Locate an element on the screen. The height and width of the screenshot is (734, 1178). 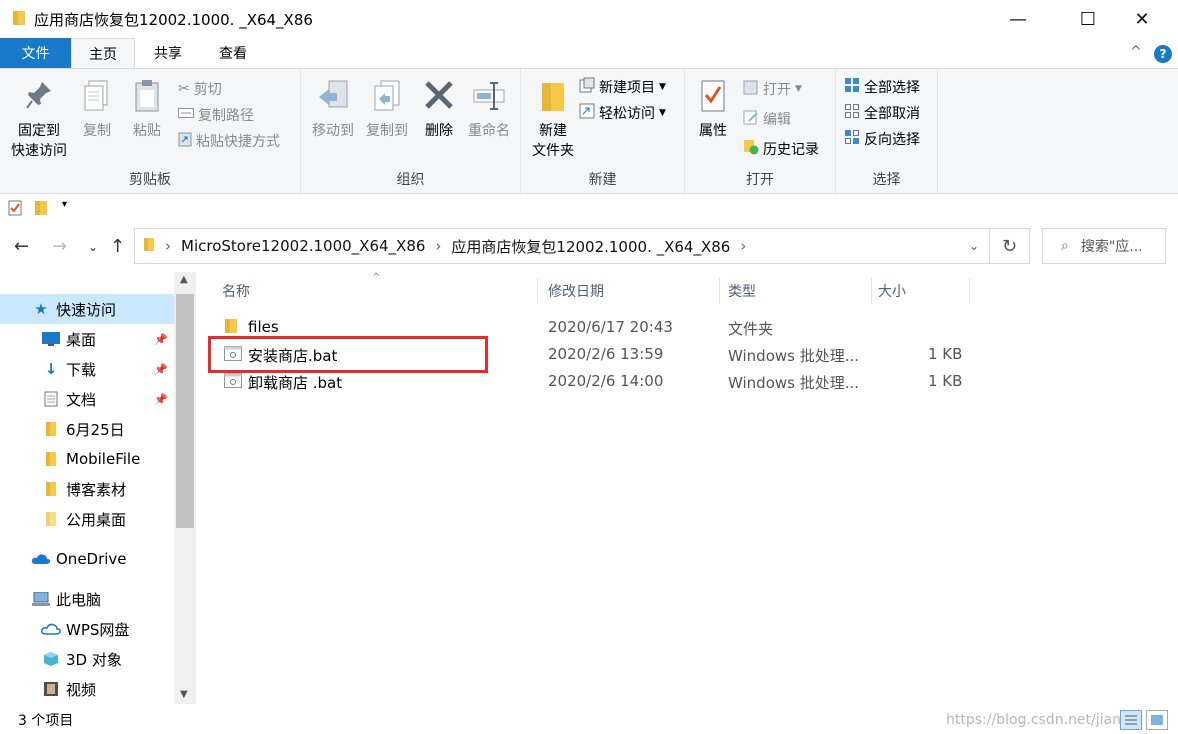
paste-button: 粘贴 is located at coordinates (147, 110).